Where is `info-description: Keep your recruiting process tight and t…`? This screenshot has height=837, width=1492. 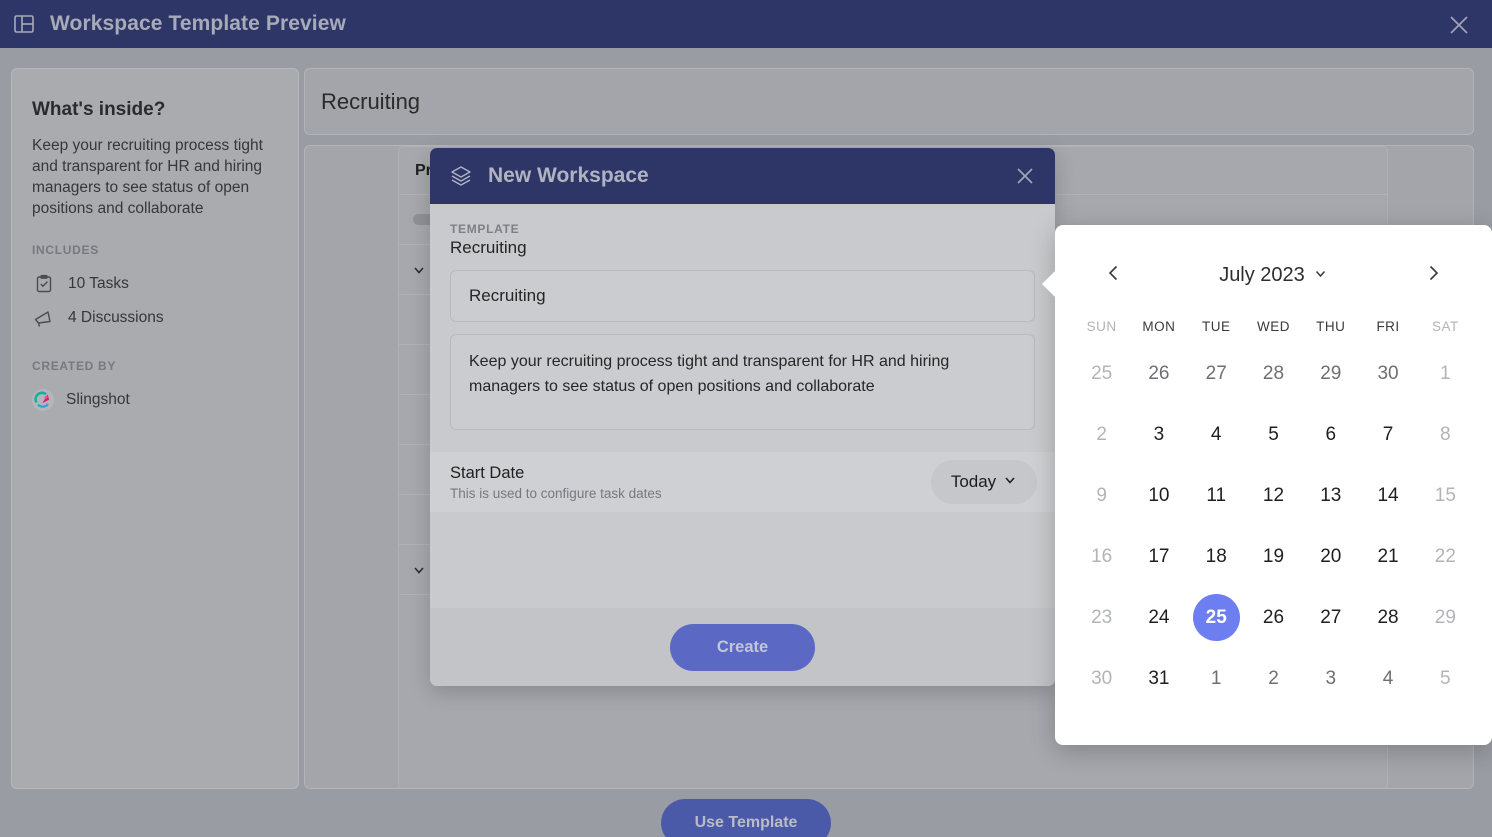
info-description: Keep your recruiting process tight and t… is located at coordinates (147, 177).